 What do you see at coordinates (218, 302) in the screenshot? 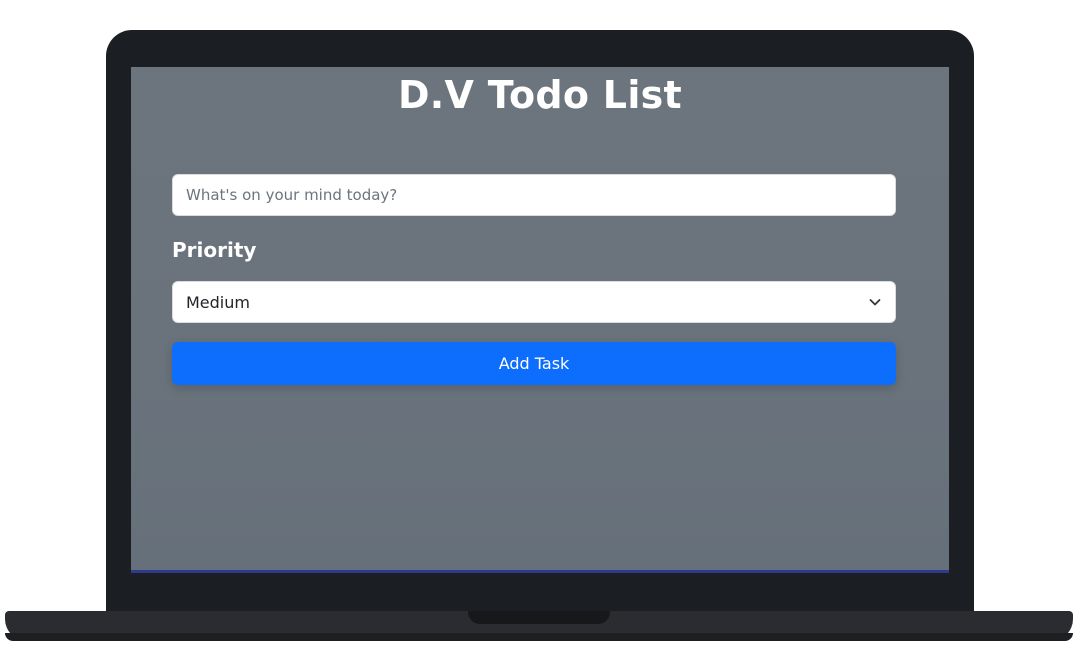
I see `priority-selected-value: Medium` at bounding box center [218, 302].